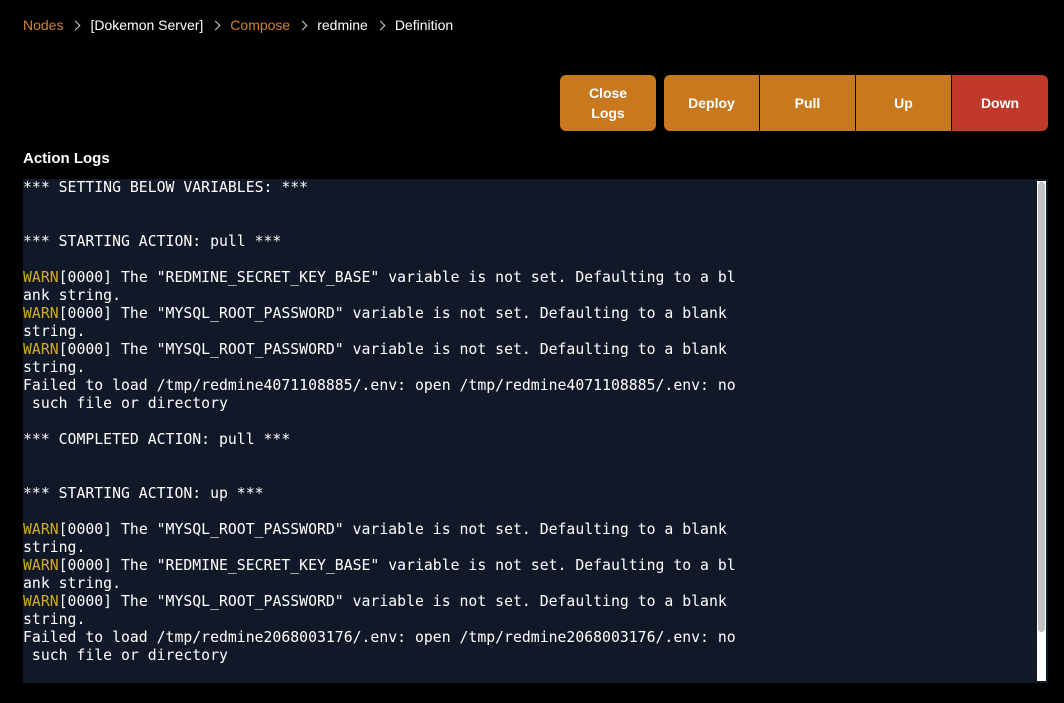 The image size is (1064, 703). What do you see at coordinates (166, 187) in the screenshot?
I see `log-line-text: *** SETTING BELOW VARIABLES: ***` at bounding box center [166, 187].